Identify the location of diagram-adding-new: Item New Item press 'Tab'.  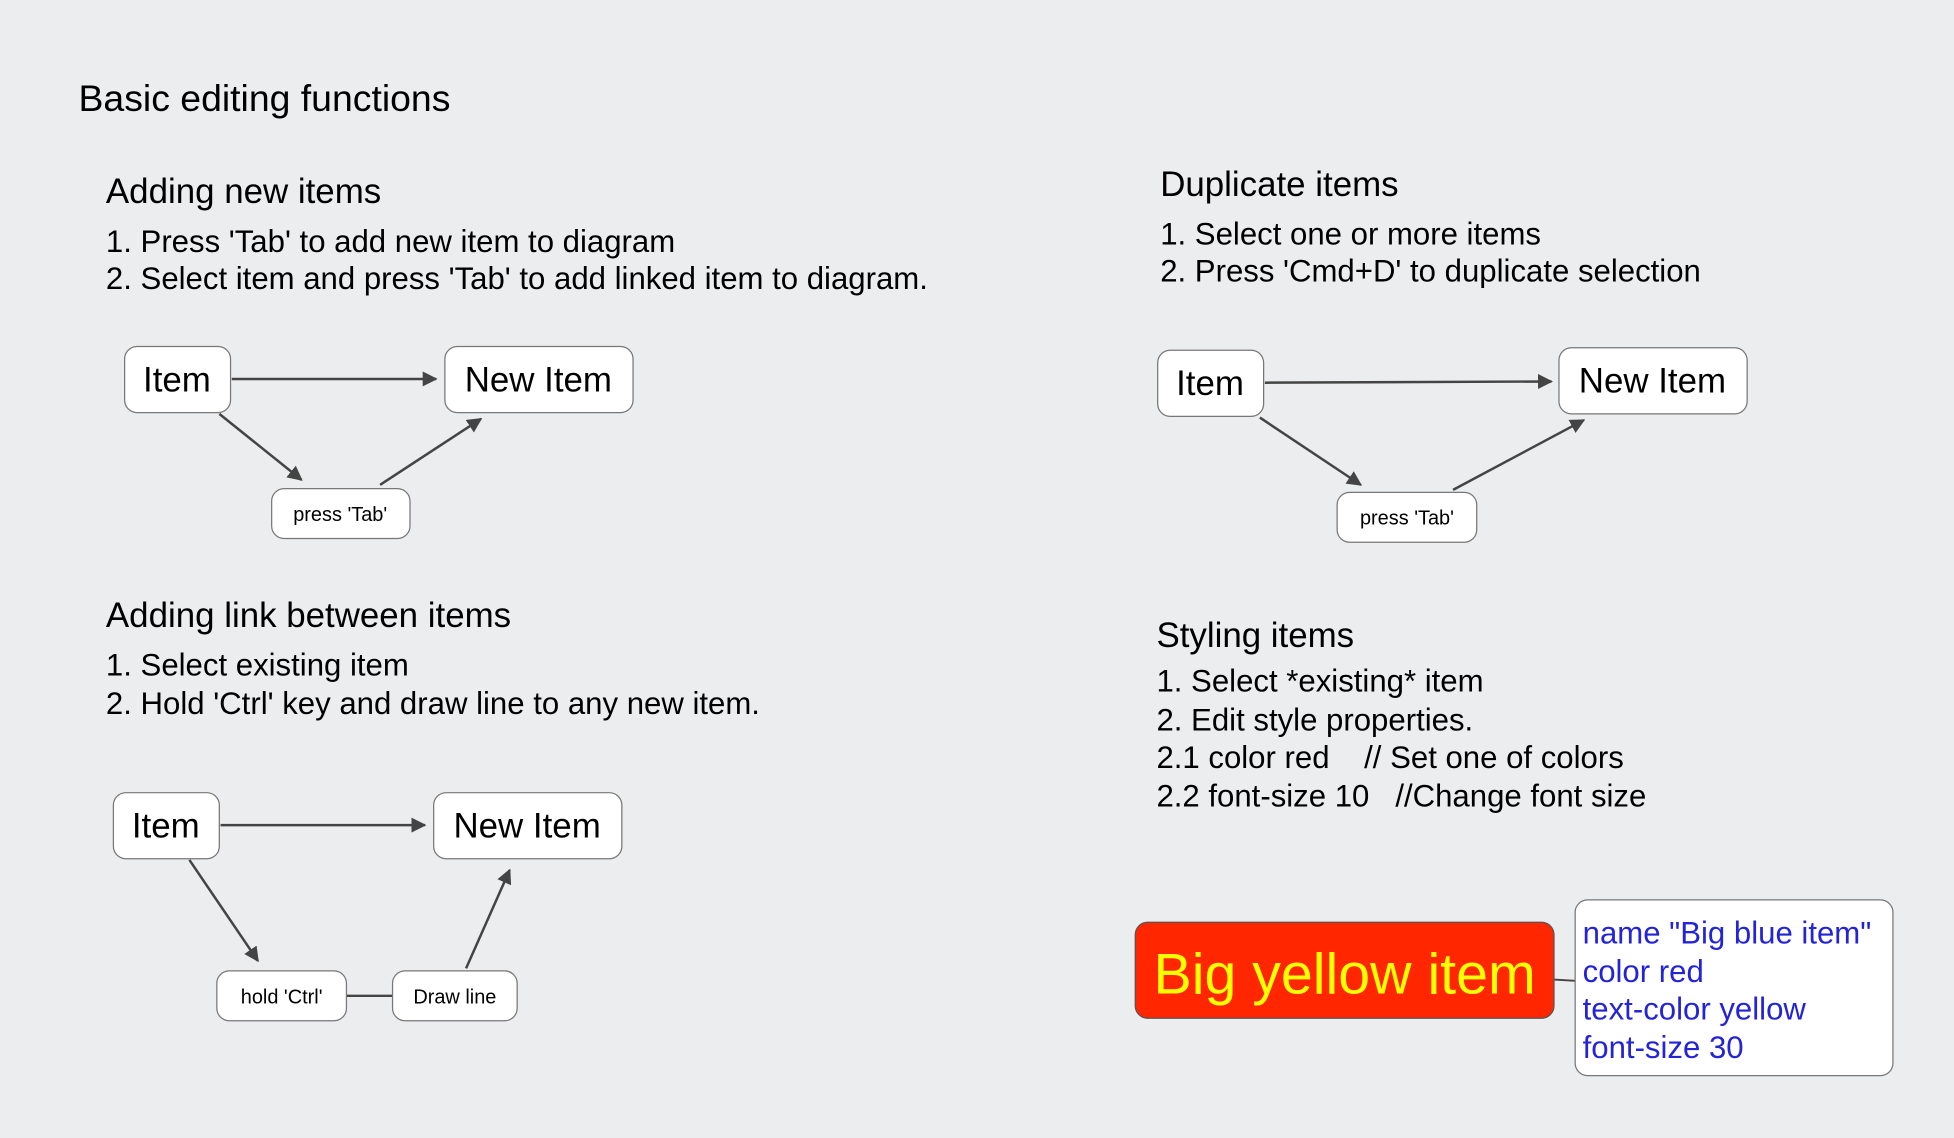
(378, 442).